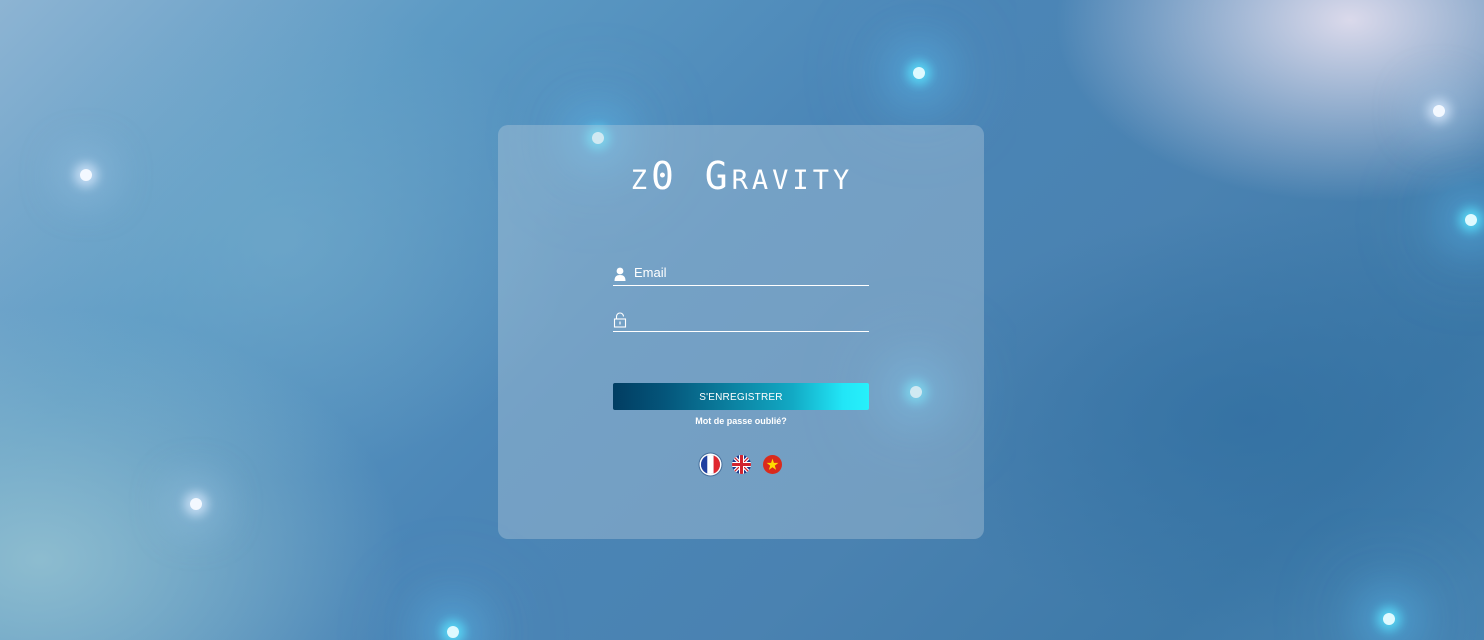  What do you see at coordinates (620, 320) in the screenshot?
I see `lock-icon` at bounding box center [620, 320].